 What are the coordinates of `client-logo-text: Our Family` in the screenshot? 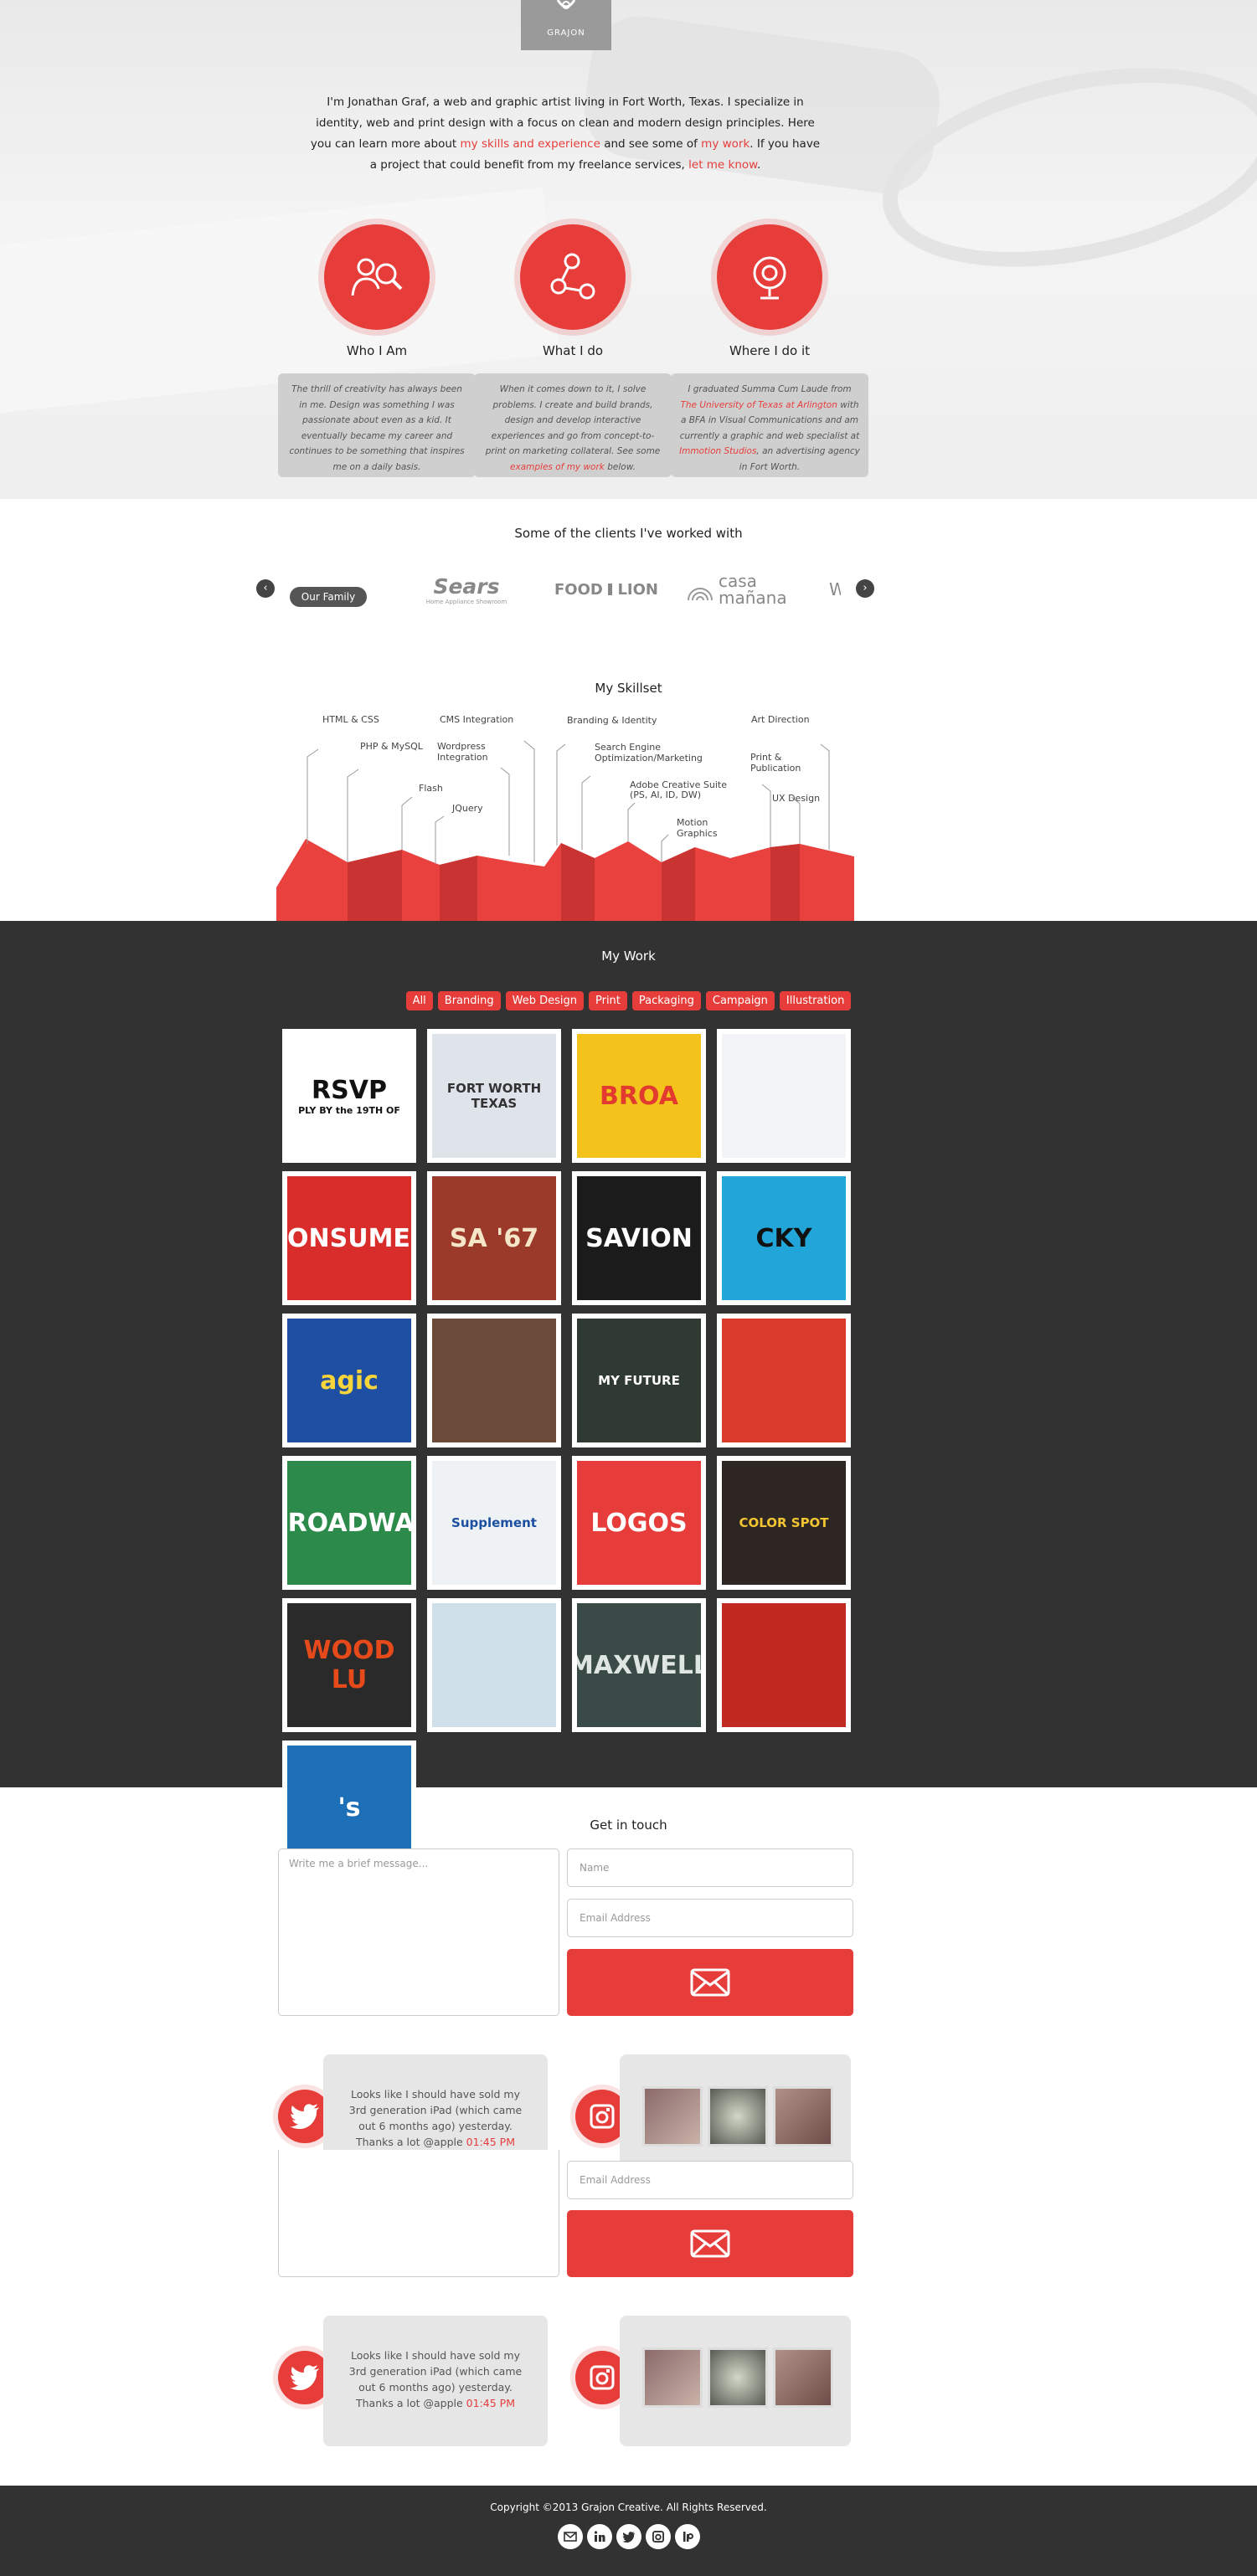 It's located at (329, 597).